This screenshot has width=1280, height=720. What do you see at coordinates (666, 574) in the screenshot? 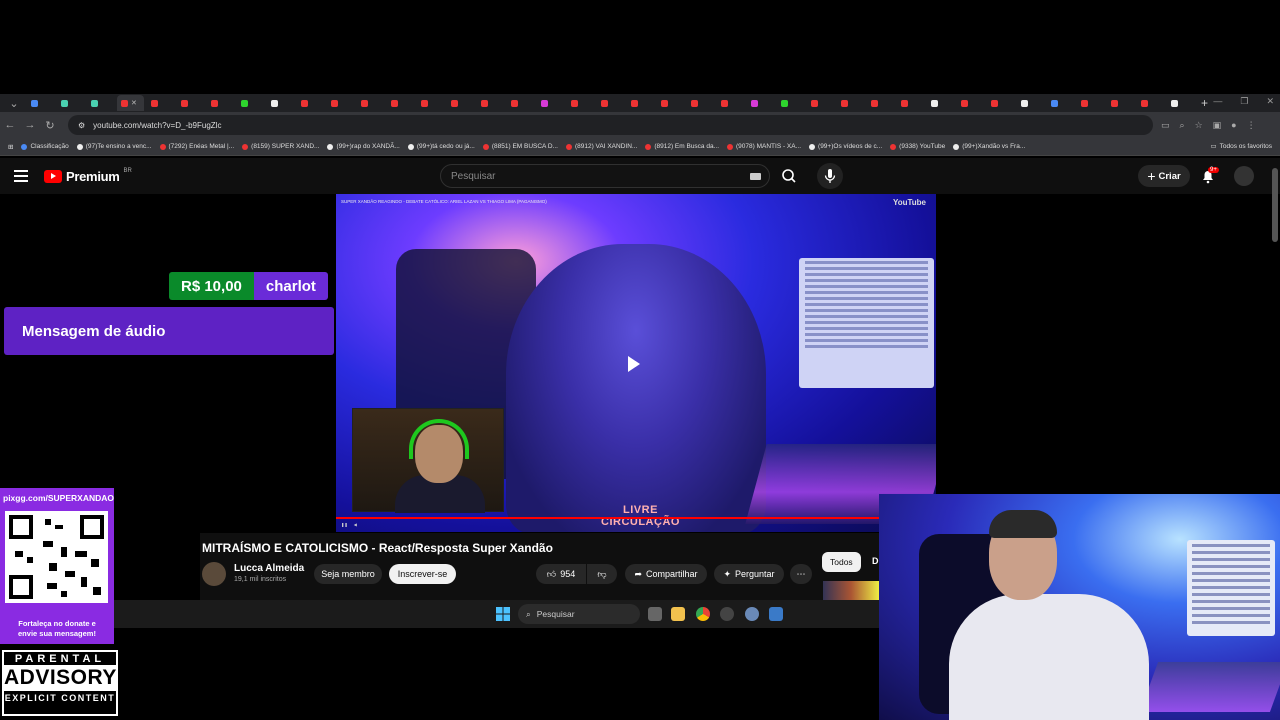
I see `share-button: ➦ Compartilhar` at bounding box center [666, 574].